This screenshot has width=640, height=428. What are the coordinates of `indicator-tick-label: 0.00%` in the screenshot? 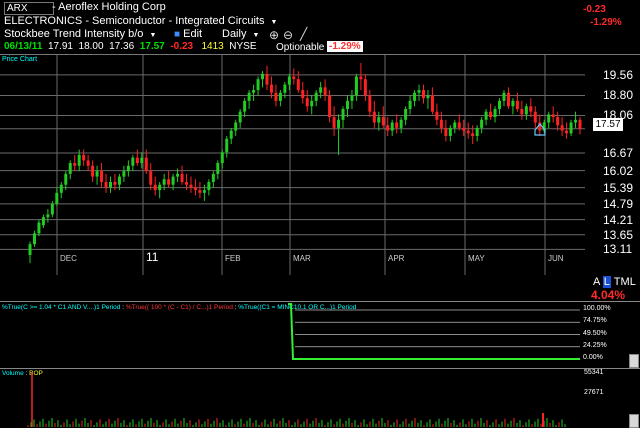 It's located at (593, 357).